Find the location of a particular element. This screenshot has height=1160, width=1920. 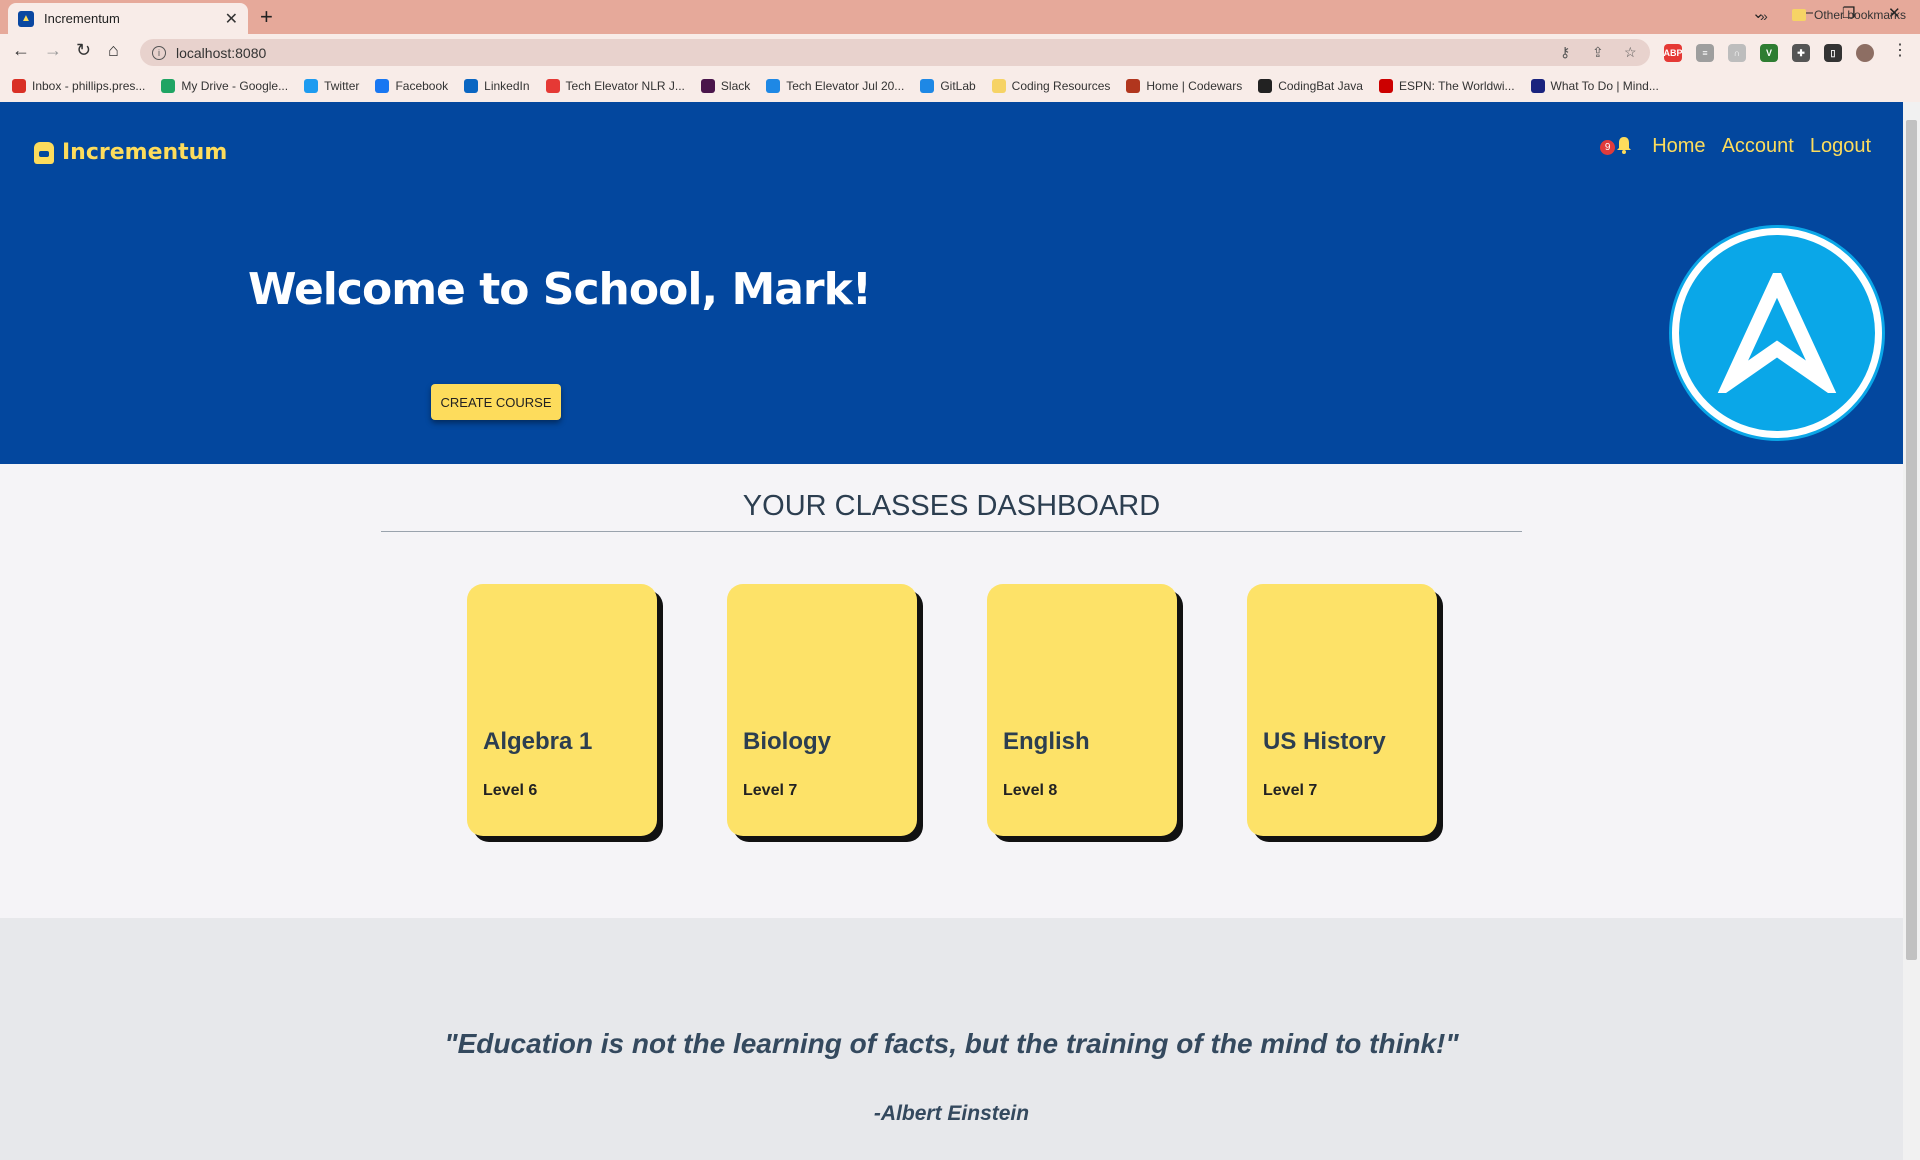

nav-home-link: Home is located at coordinates (1678, 146).